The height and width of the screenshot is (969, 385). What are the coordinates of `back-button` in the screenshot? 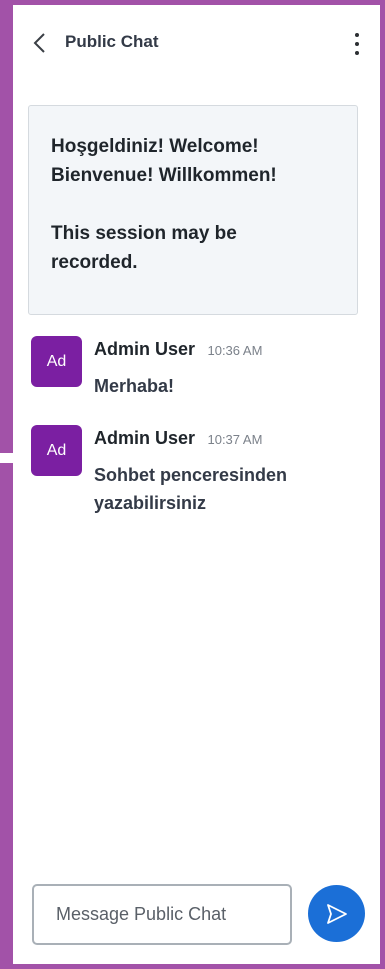 It's located at (40, 43).